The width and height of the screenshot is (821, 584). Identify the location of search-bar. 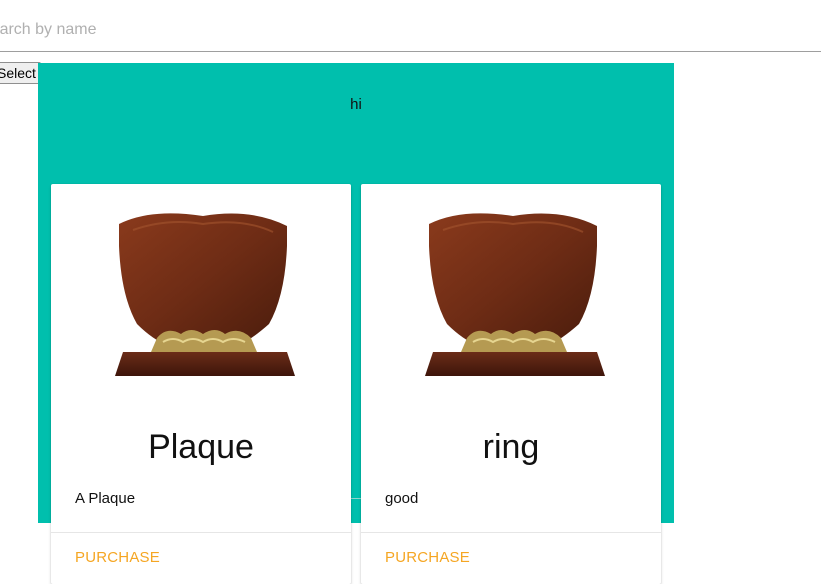
(410, 26).